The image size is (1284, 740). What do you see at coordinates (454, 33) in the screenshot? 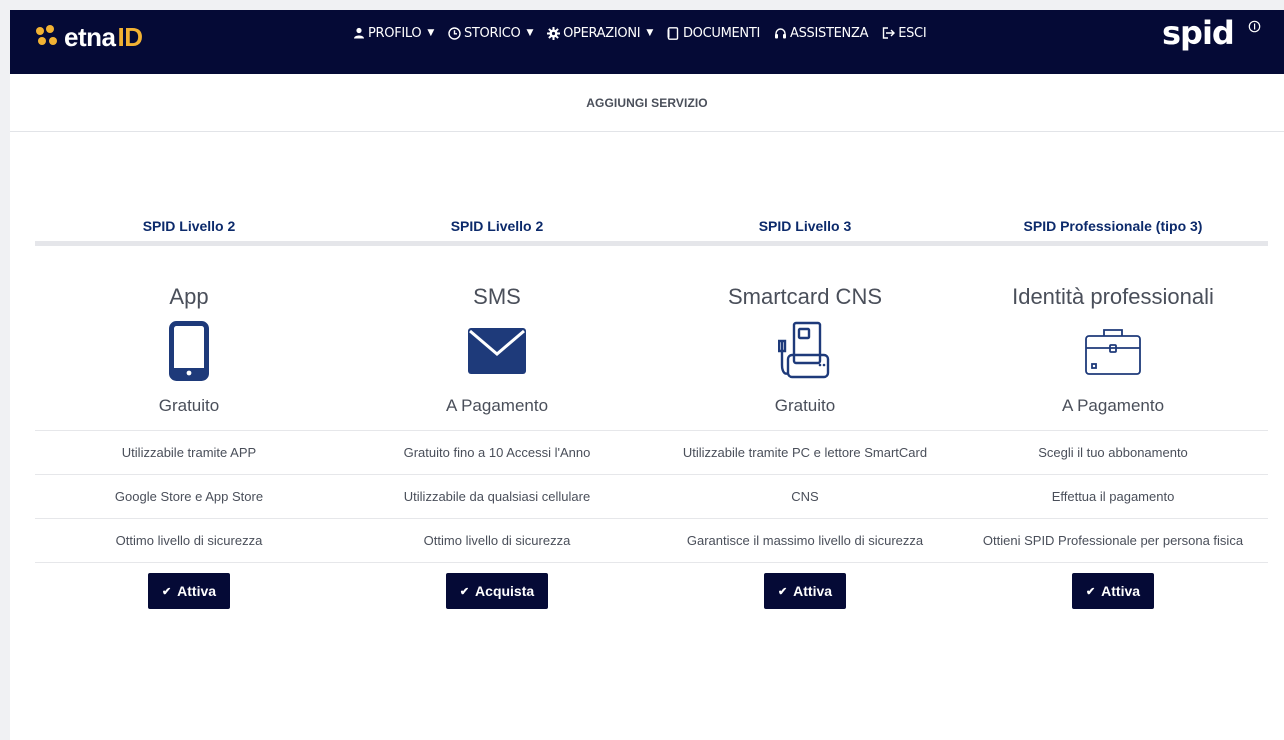
I see `clock-icon` at bounding box center [454, 33].